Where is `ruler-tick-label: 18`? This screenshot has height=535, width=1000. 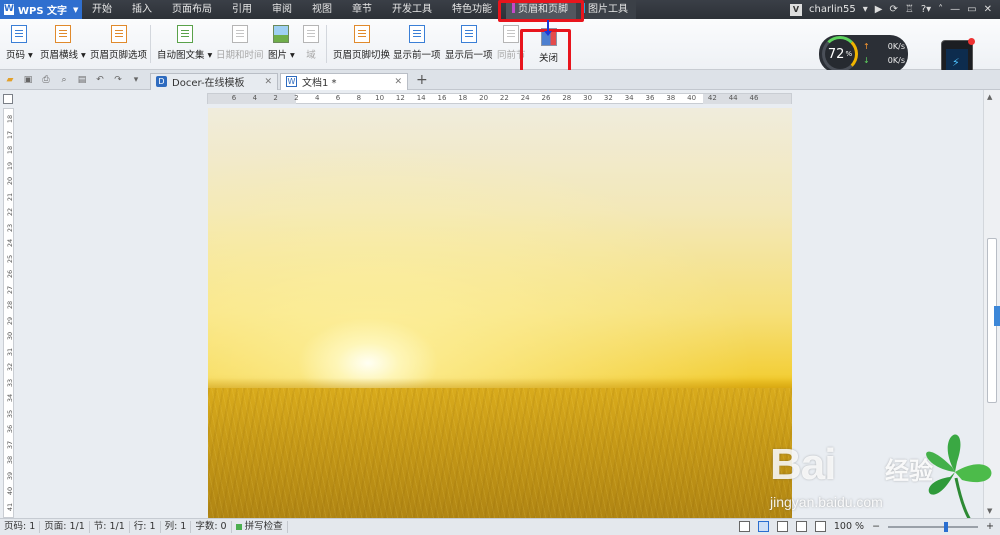 ruler-tick-label: 18 is located at coordinates (463, 98).